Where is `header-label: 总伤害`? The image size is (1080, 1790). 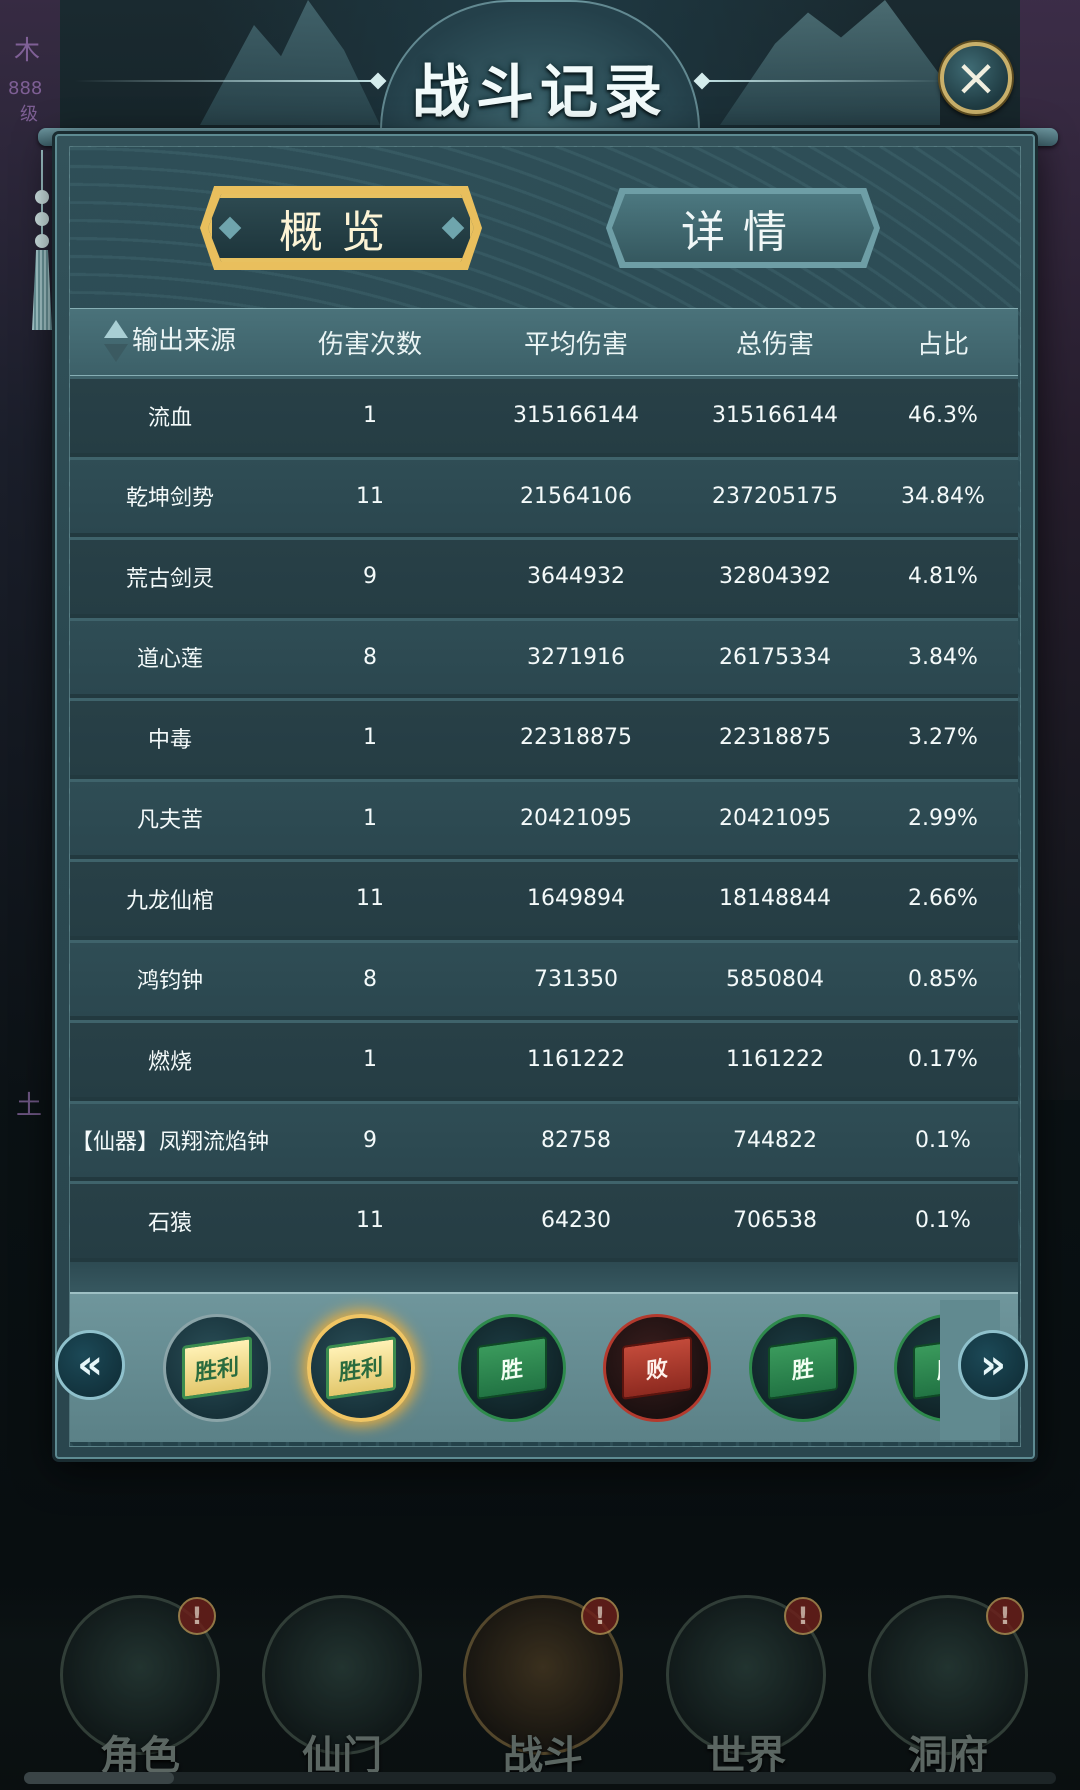 header-label: 总伤害 is located at coordinates (774, 344).